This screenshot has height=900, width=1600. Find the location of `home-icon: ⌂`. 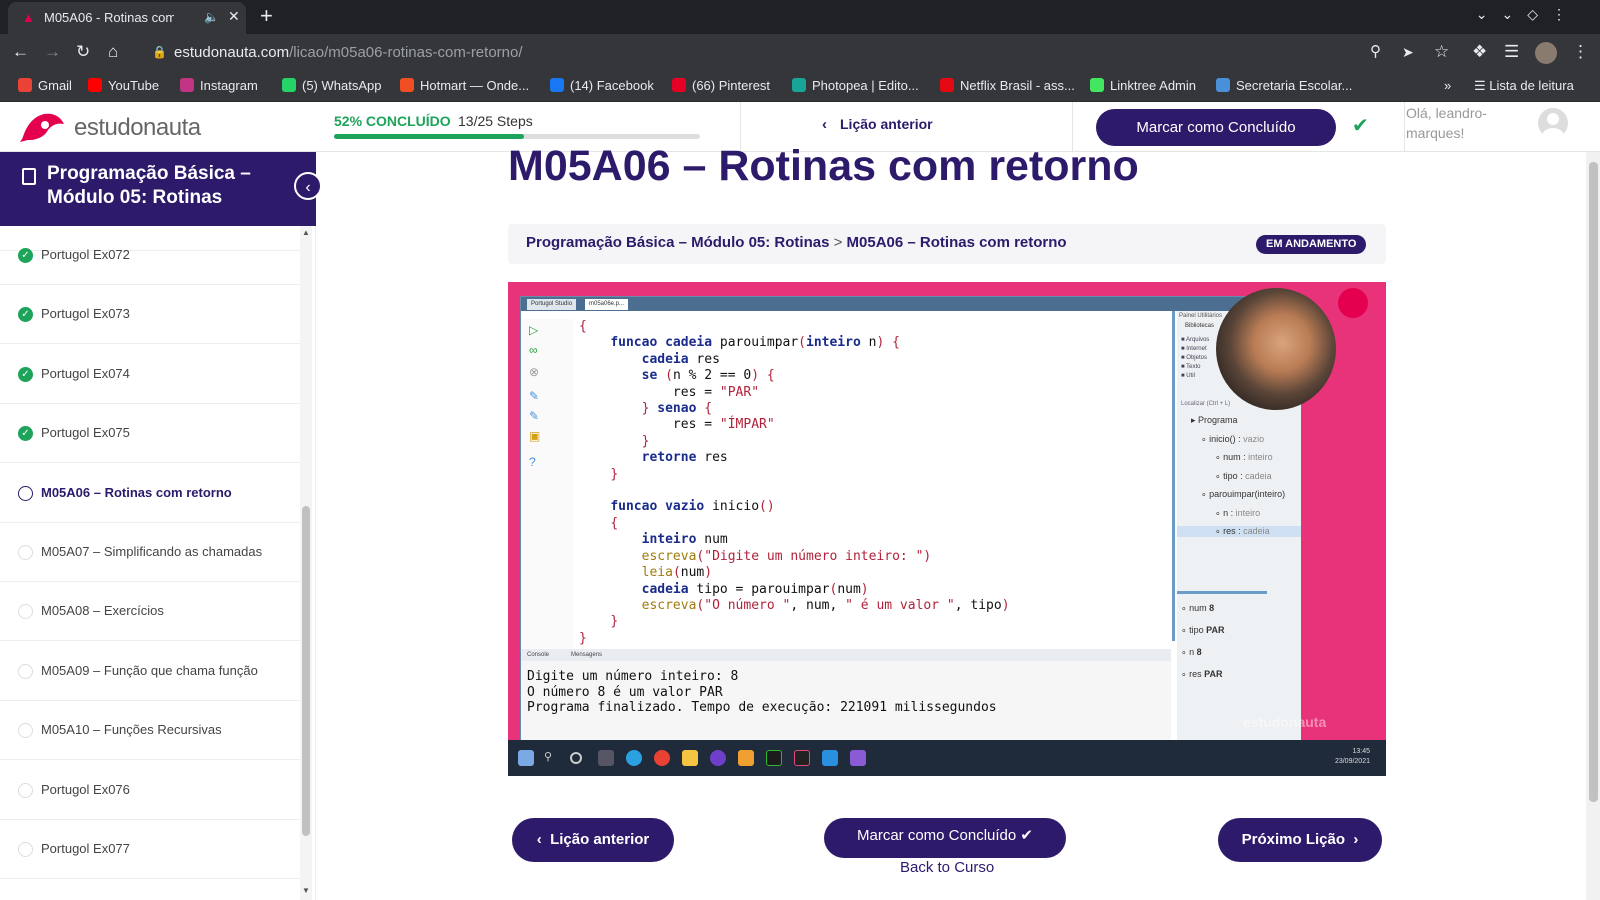

home-icon: ⌂ is located at coordinates (113, 52).